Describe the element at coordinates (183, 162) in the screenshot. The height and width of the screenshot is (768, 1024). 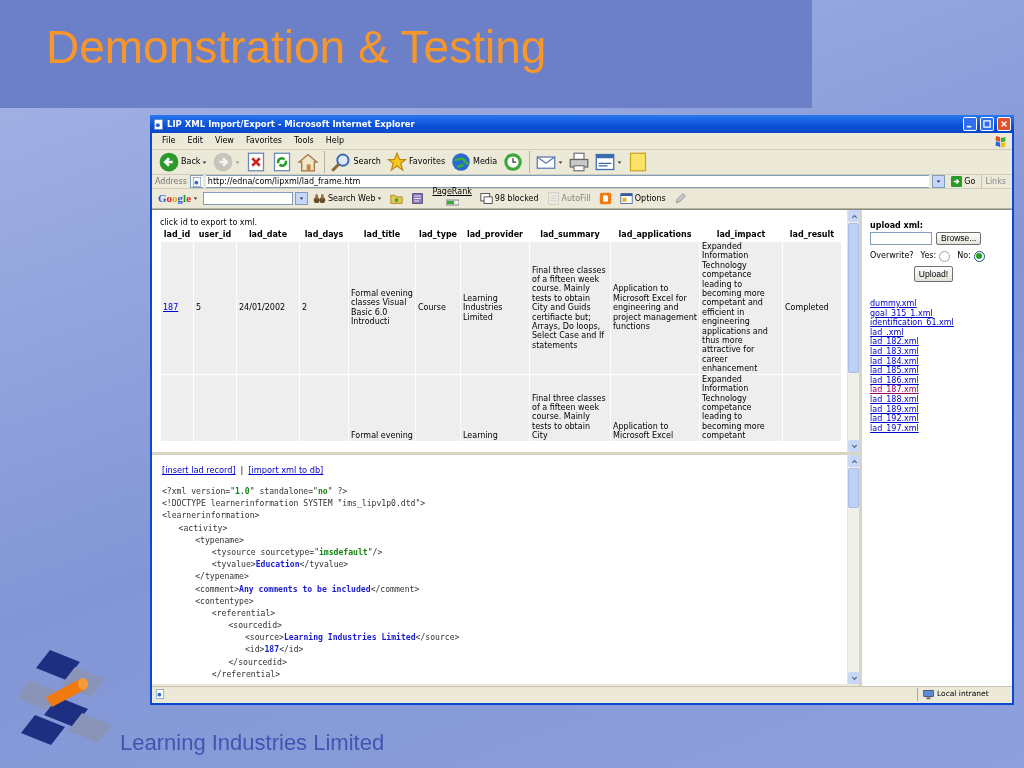
I see `toolbar-button: Back` at that location.